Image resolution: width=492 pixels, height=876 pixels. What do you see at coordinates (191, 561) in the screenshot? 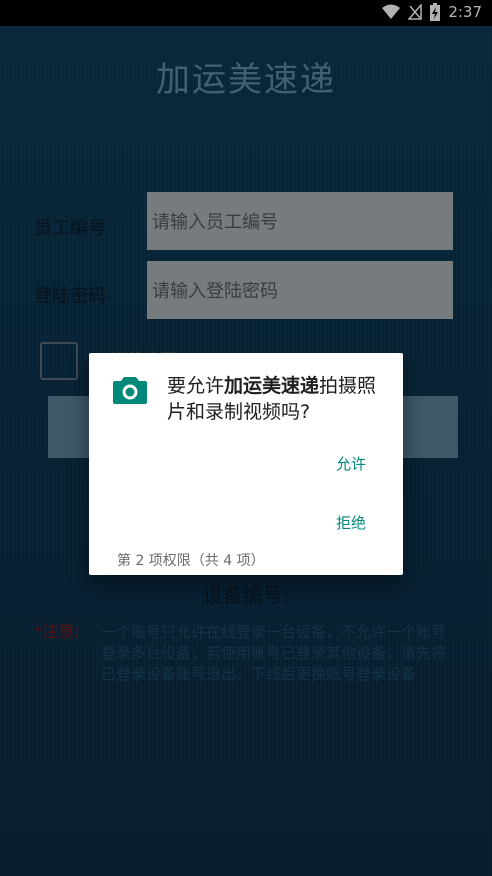
I see `permission-counter: 第 2 项权限（共 4 项）` at bounding box center [191, 561].